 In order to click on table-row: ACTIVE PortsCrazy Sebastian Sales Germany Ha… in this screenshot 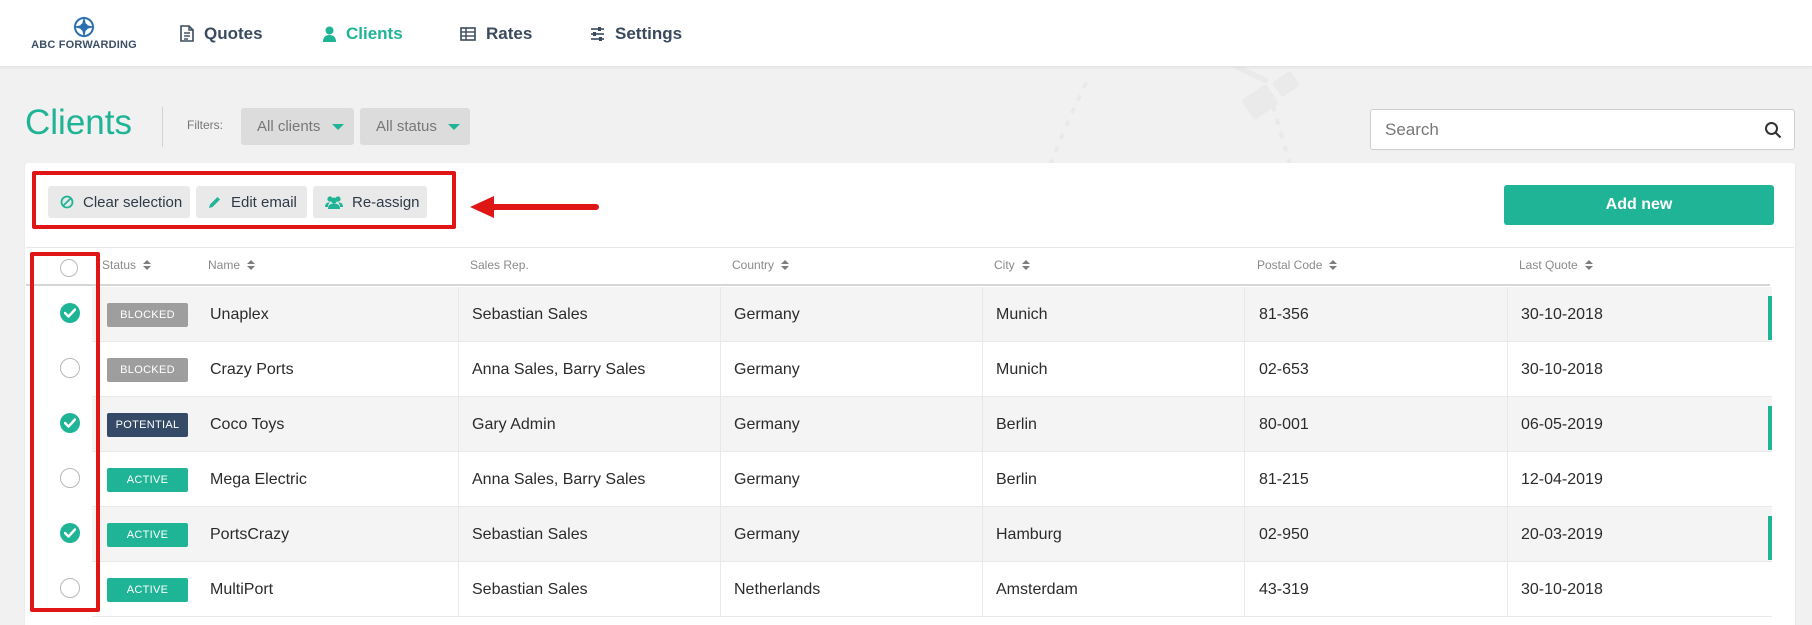, I will do `click(932, 534)`.